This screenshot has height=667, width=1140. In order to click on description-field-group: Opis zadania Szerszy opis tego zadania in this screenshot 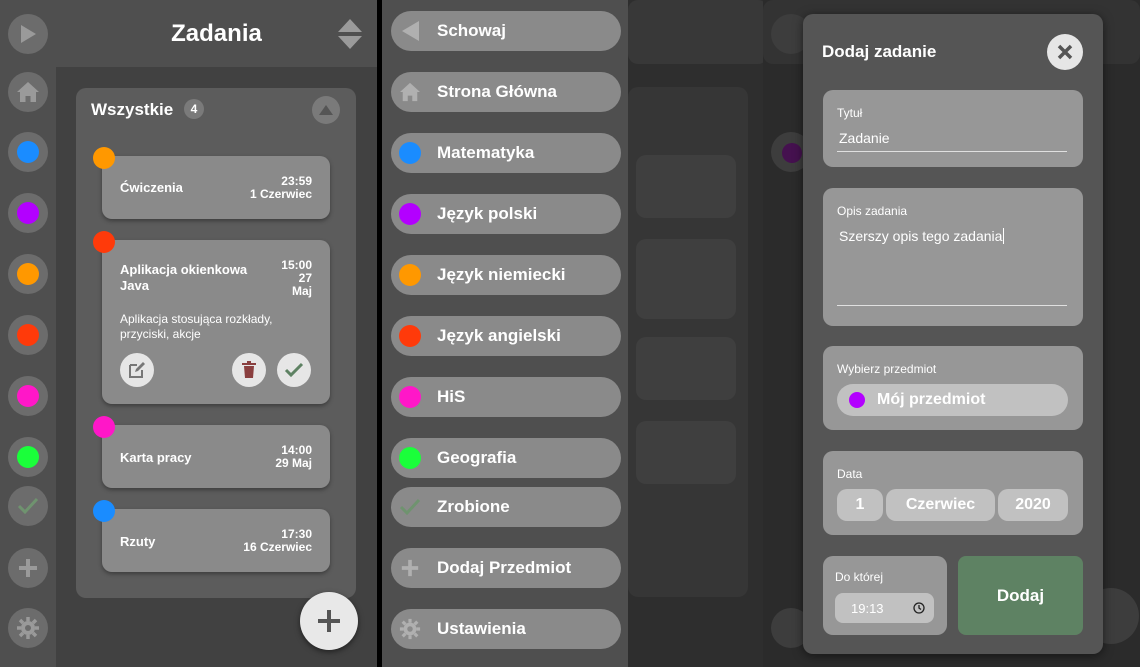, I will do `click(953, 257)`.